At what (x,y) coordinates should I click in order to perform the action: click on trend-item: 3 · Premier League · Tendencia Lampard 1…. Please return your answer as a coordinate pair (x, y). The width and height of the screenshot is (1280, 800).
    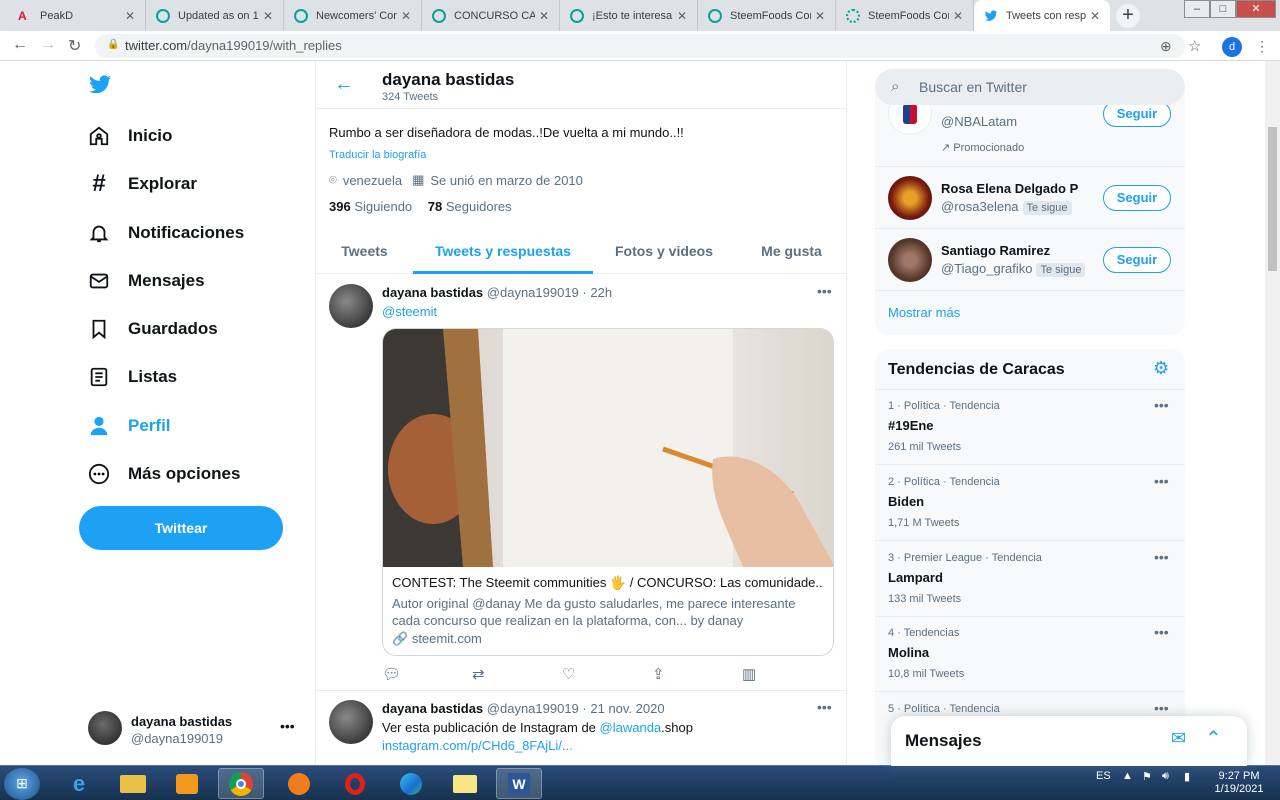
    Looking at the image, I should click on (1030, 579).